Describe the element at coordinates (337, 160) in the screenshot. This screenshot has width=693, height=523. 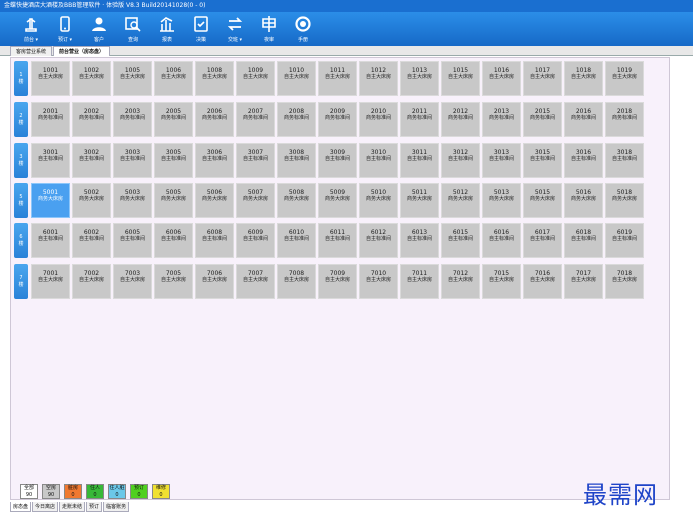
I see `room-tile-3009: 3009 自主标准间` at that location.